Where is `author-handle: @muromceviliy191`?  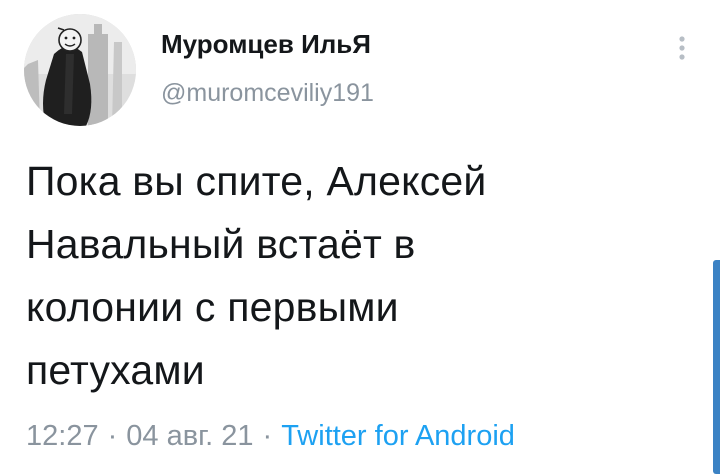
author-handle: @muromceviliy191 is located at coordinates (267, 93).